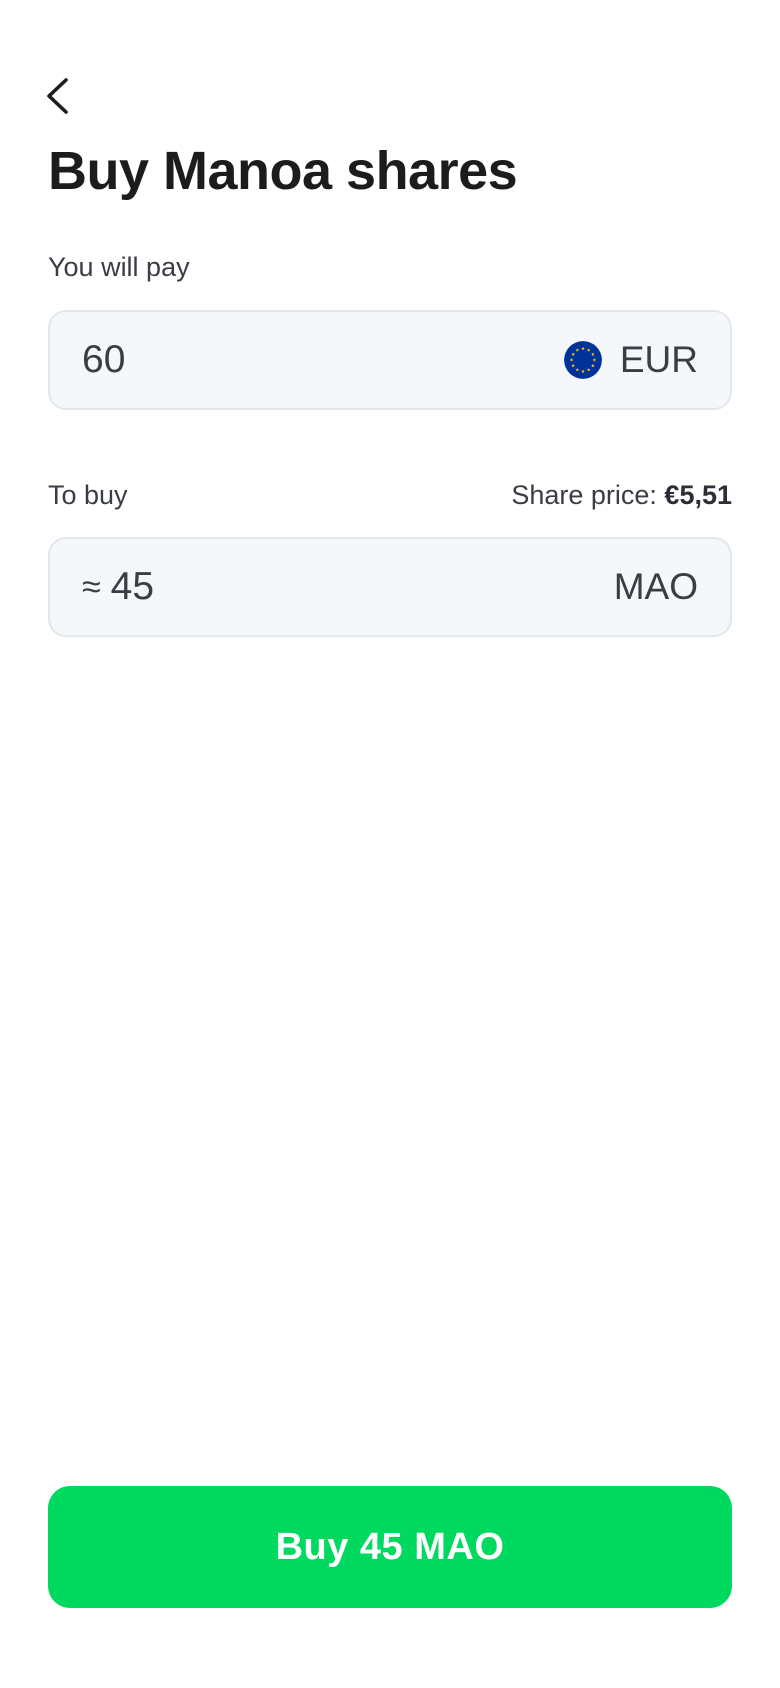  Describe the element at coordinates (283, 171) in the screenshot. I see `page-title: Buy Manoa shares` at that location.